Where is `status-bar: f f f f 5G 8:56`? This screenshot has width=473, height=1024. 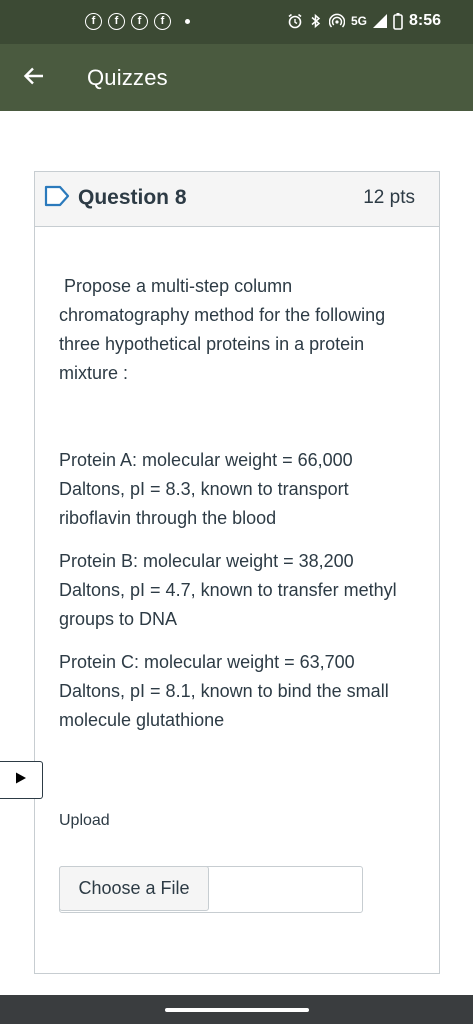
status-bar: f f f f 5G 8:56 is located at coordinates (236, 22).